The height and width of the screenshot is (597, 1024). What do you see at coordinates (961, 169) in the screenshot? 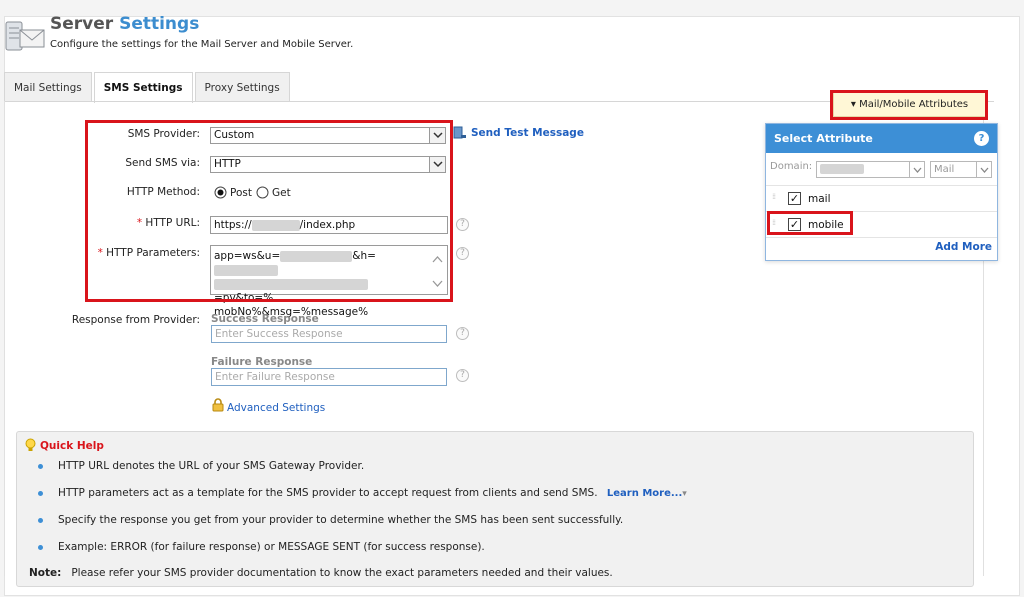
I see `attribute-type-select: Mail` at bounding box center [961, 169].